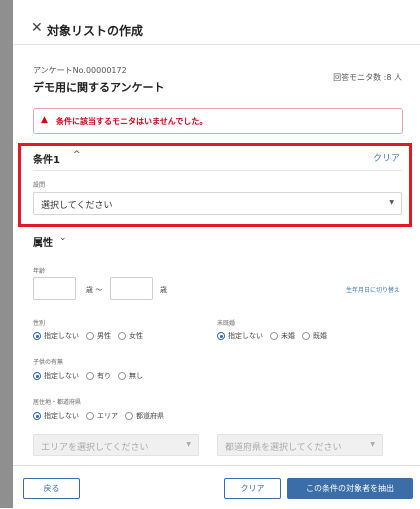 The image size is (420, 509). I want to click on prefecture-select-value: 都道府県を選択してください, so click(283, 448).